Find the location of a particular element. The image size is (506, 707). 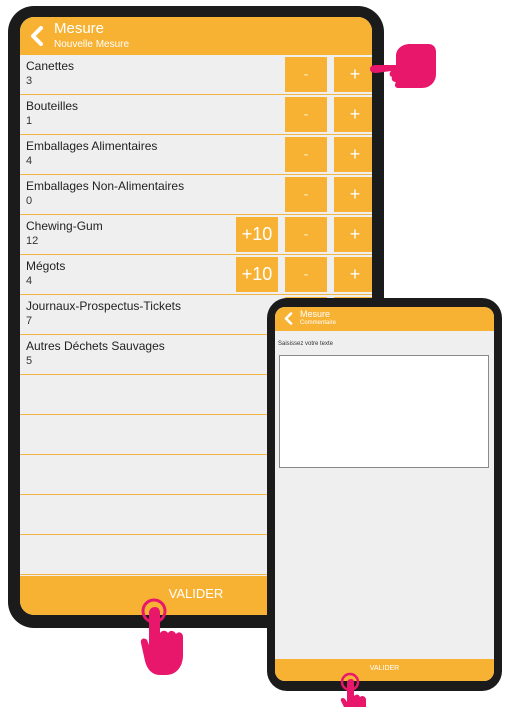

main-header: Mesure Nouvelle Mesure is located at coordinates (196, 36).